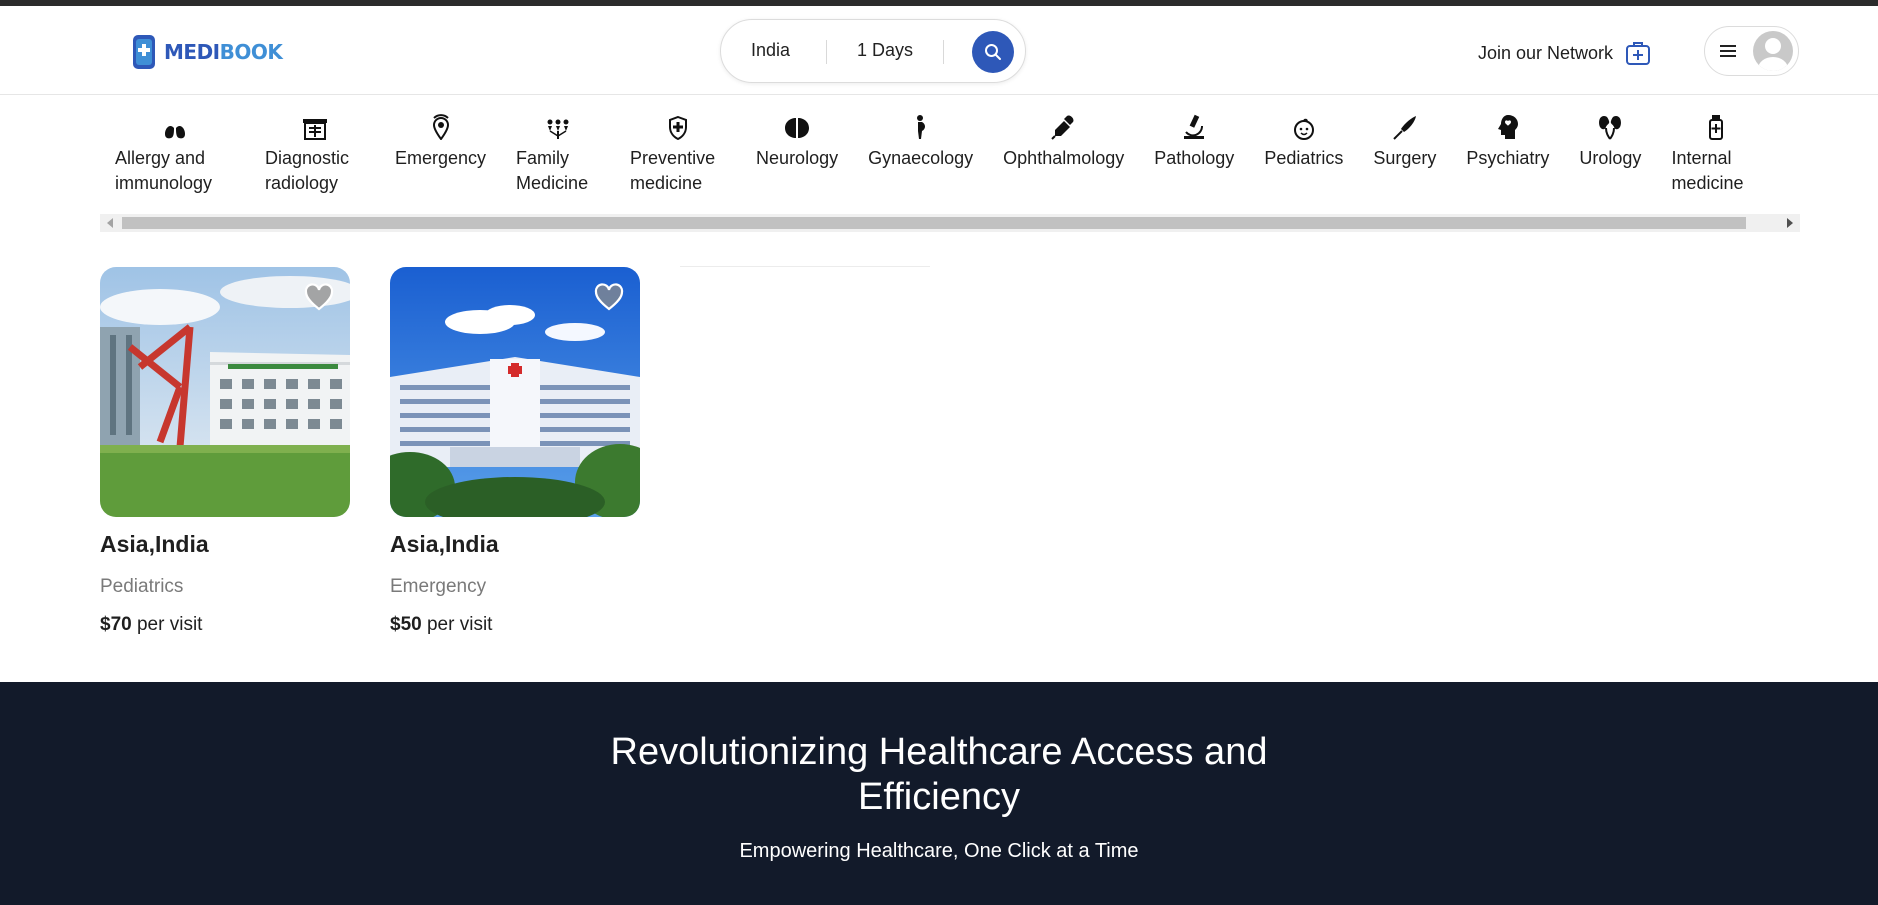 The height and width of the screenshot is (905, 1878). What do you see at coordinates (440, 127) in the screenshot?
I see `emergency-icon` at bounding box center [440, 127].